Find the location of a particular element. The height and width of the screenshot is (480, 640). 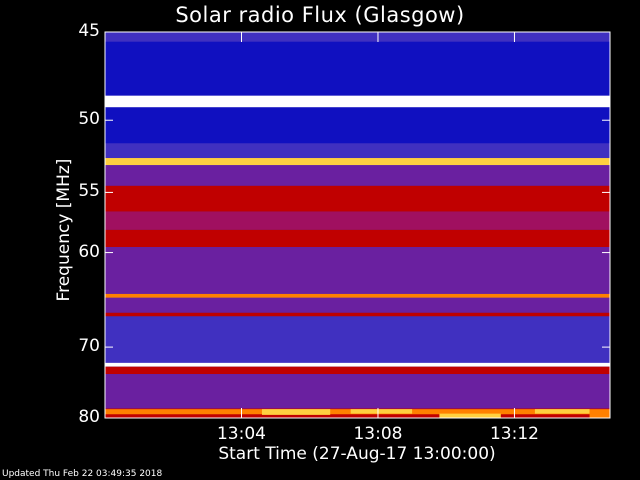

x-tick-label: 13:12 is located at coordinates (514, 434).